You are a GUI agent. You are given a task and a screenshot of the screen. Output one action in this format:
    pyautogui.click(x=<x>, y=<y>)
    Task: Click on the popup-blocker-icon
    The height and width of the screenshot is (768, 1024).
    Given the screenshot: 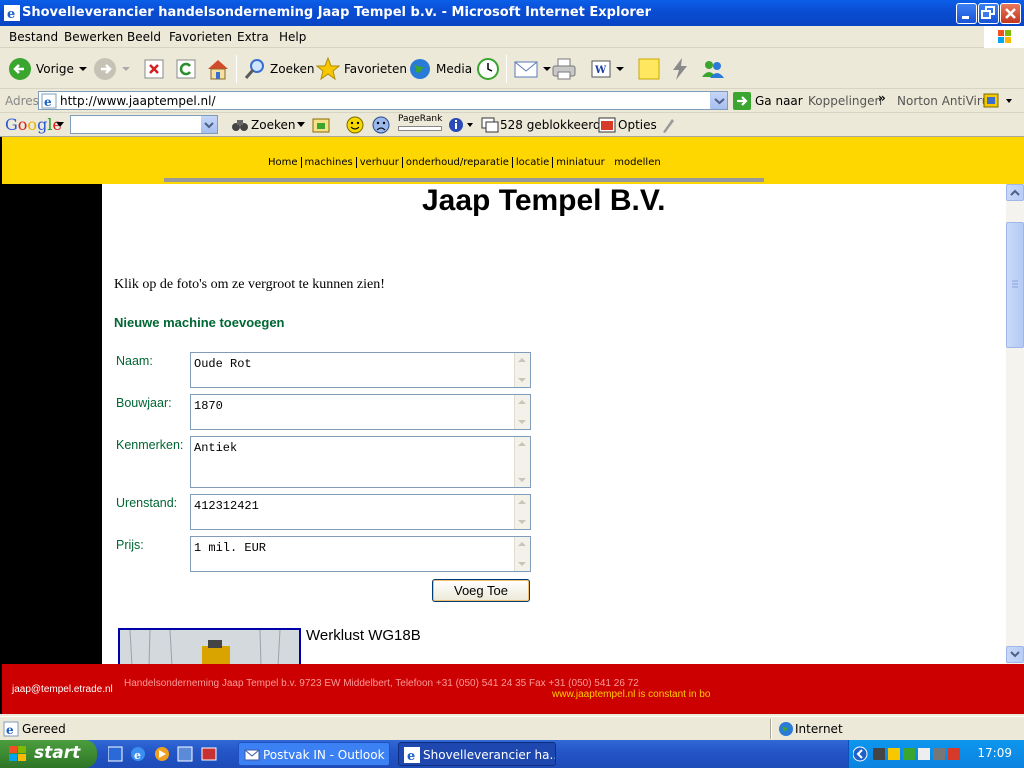 What is the action you would take?
    pyautogui.click(x=490, y=125)
    